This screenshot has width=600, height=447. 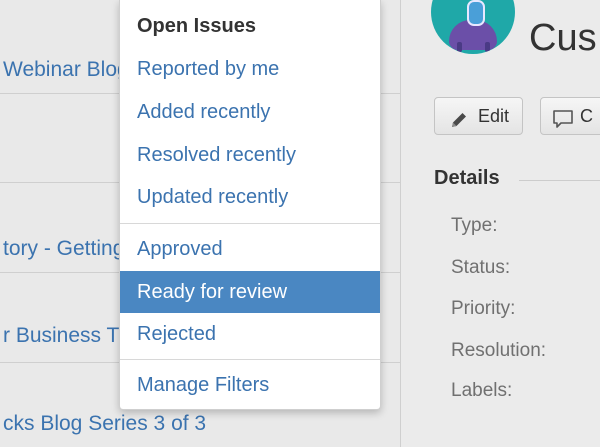 What do you see at coordinates (481, 267) in the screenshot?
I see `field-label-status: Status:` at bounding box center [481, 267].